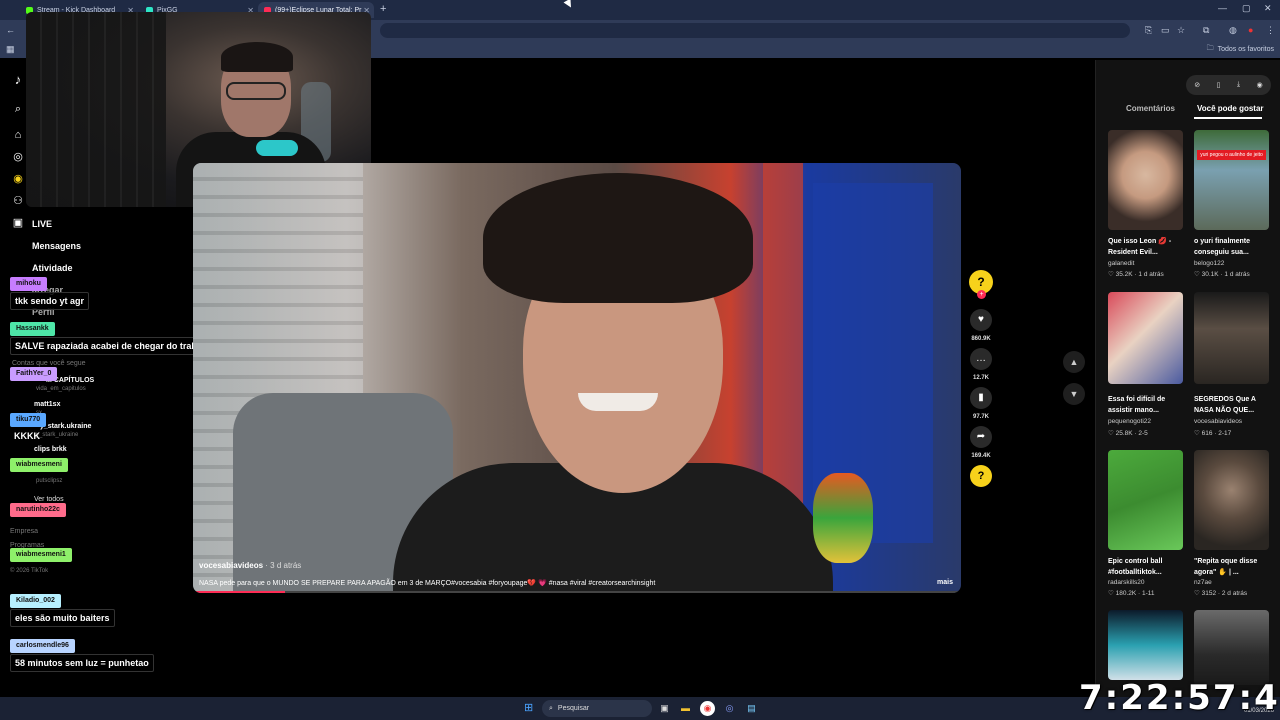 The width and height of the screenshot is (1280, 720). I want to click on share-icon: ➦, so click(981, 437).